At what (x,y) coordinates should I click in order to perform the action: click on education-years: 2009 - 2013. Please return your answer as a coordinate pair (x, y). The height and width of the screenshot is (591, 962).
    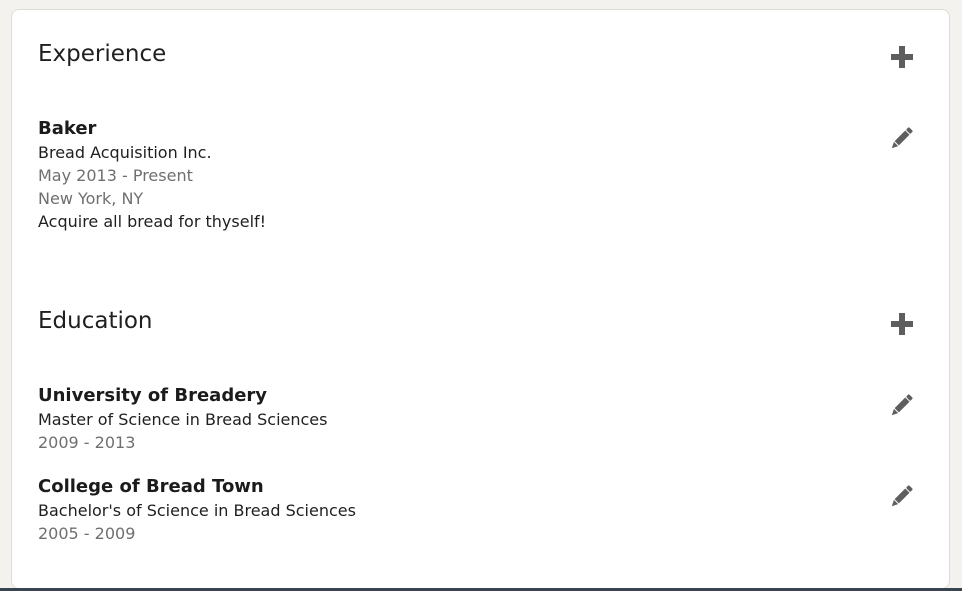
    Looking at the image, I should click on (87, 442).